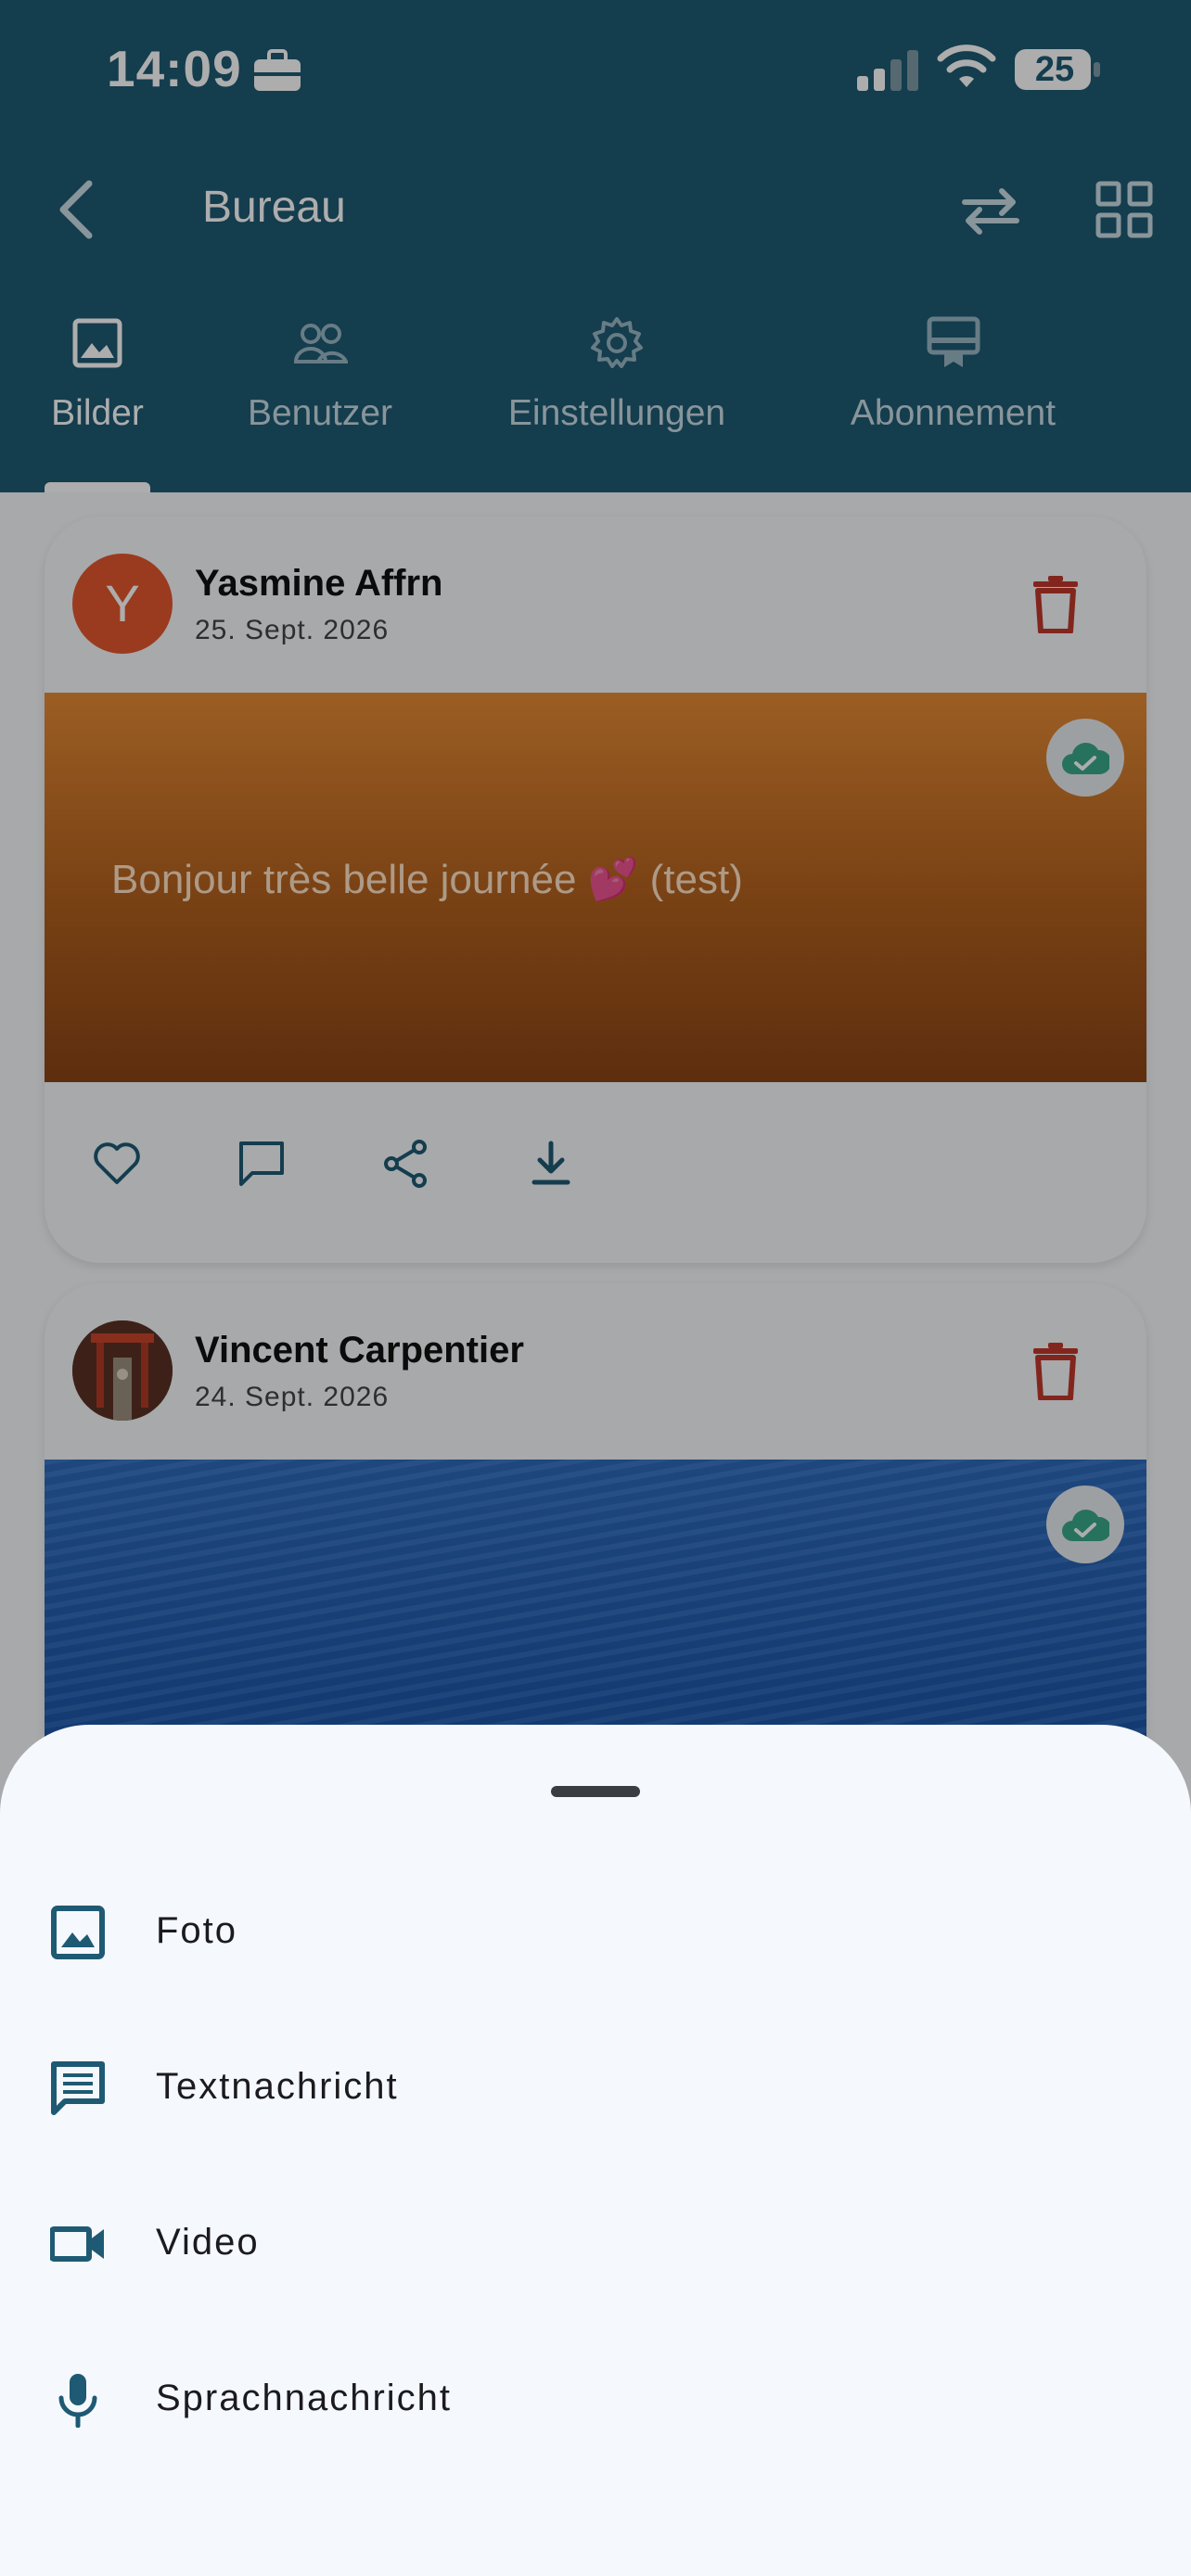  I want to click on sheet-item-textnachricht: Textnachricht, so click(595, 2088).